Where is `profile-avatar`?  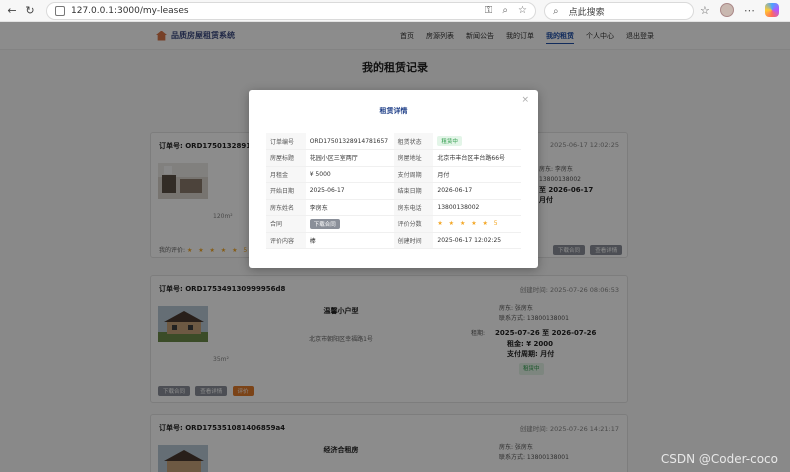
profile-avatar is located at coordinates (726, 10).